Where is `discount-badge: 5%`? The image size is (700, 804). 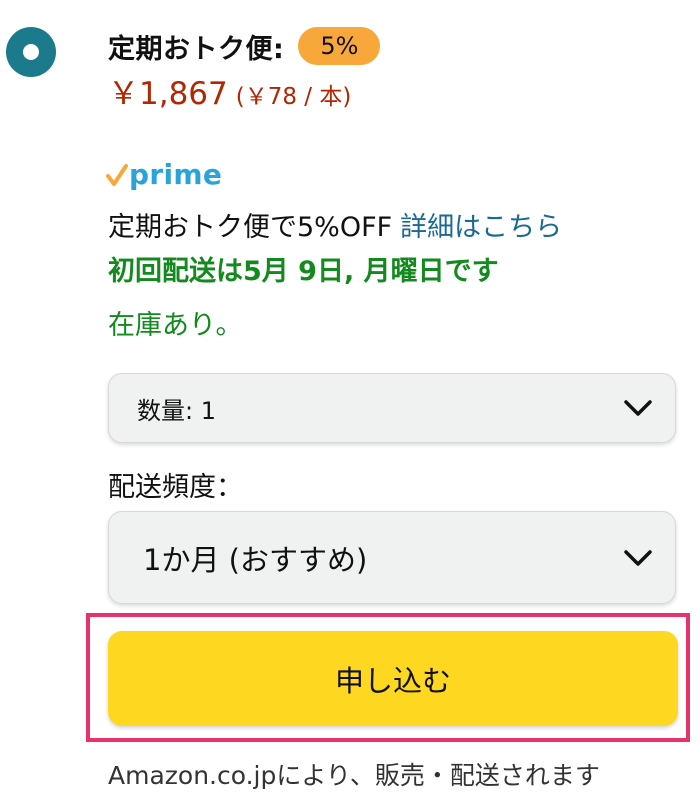 discount-badge: 5% is located at coordinates (339, 46).